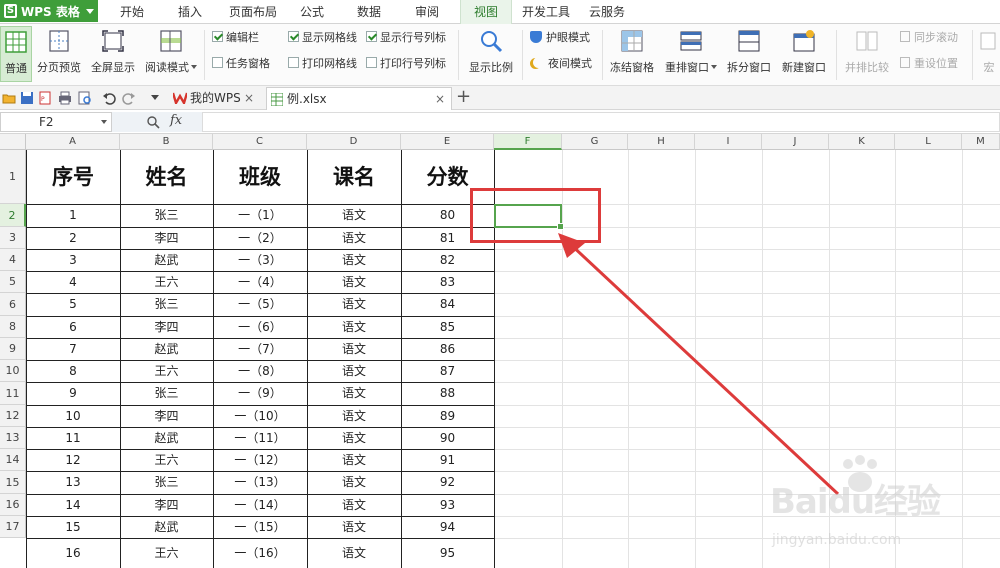 The width and height of the screenshot is (1000, 568). Describe the element at coordinates (486, 12) in the screenshot. I see `tab-view: 视图` at that location.